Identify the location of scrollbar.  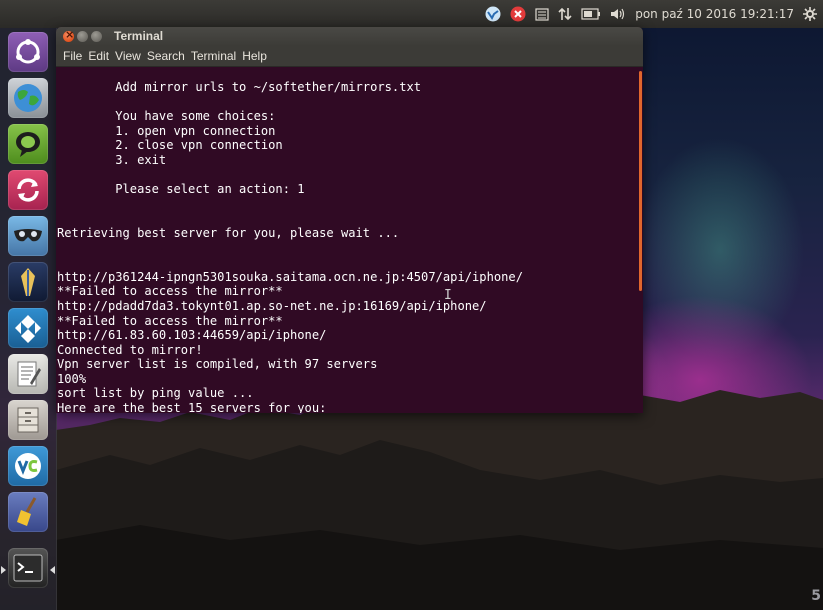
(640, 181).